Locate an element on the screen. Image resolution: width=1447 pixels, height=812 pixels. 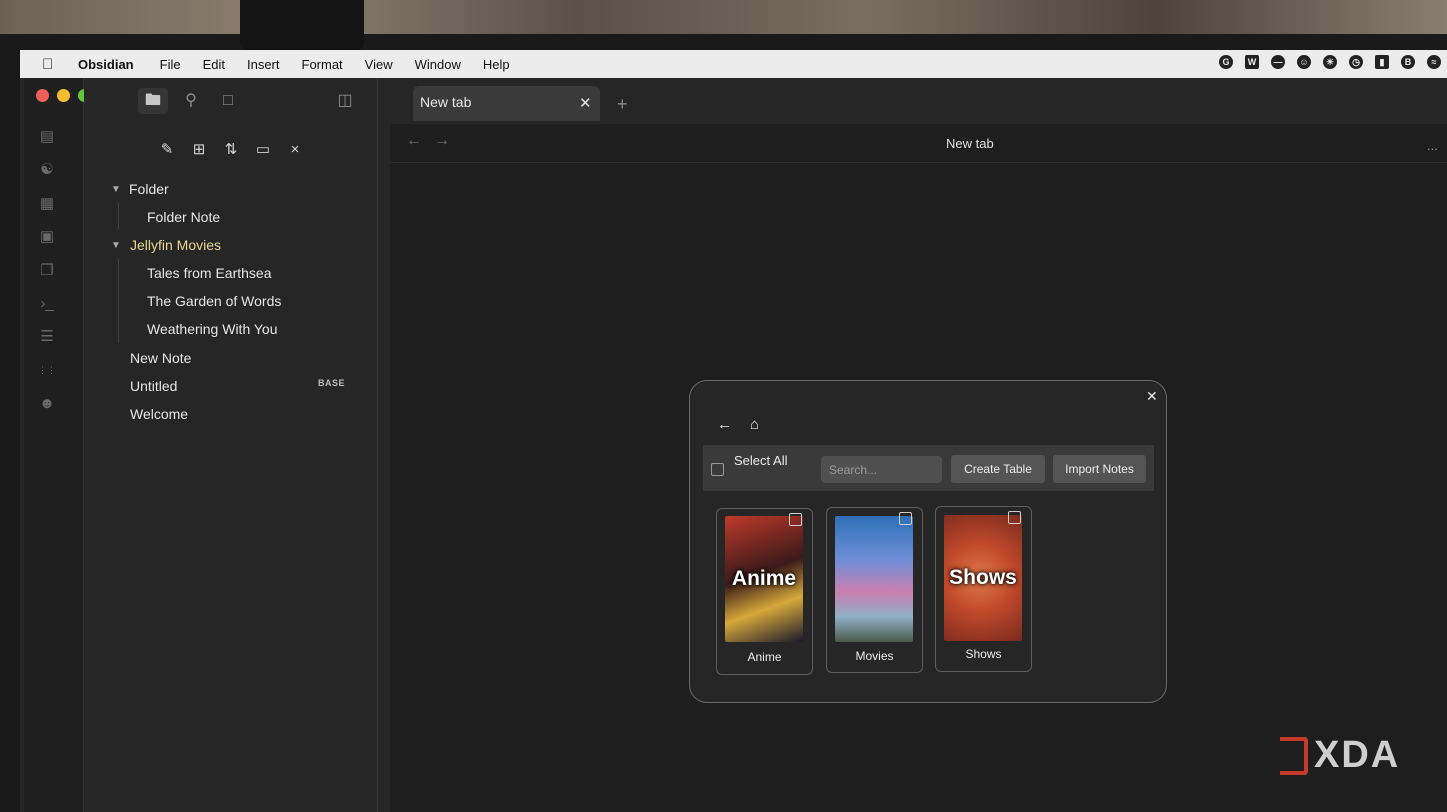
terminal-icon: ›_ is located at coordinates (47, 304).